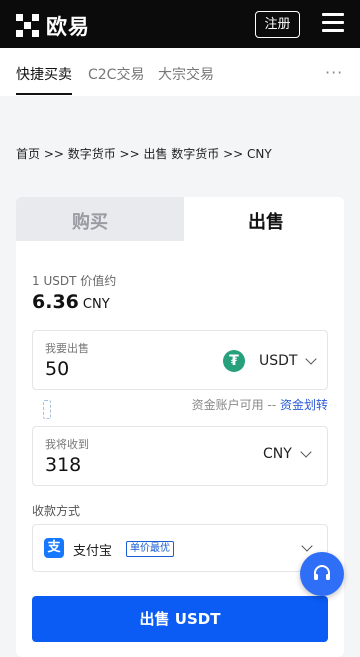 Image resolution: width=360 pixels, height=657 pixels. I want to click on hamburger-menu-icon, so click(333, 23).